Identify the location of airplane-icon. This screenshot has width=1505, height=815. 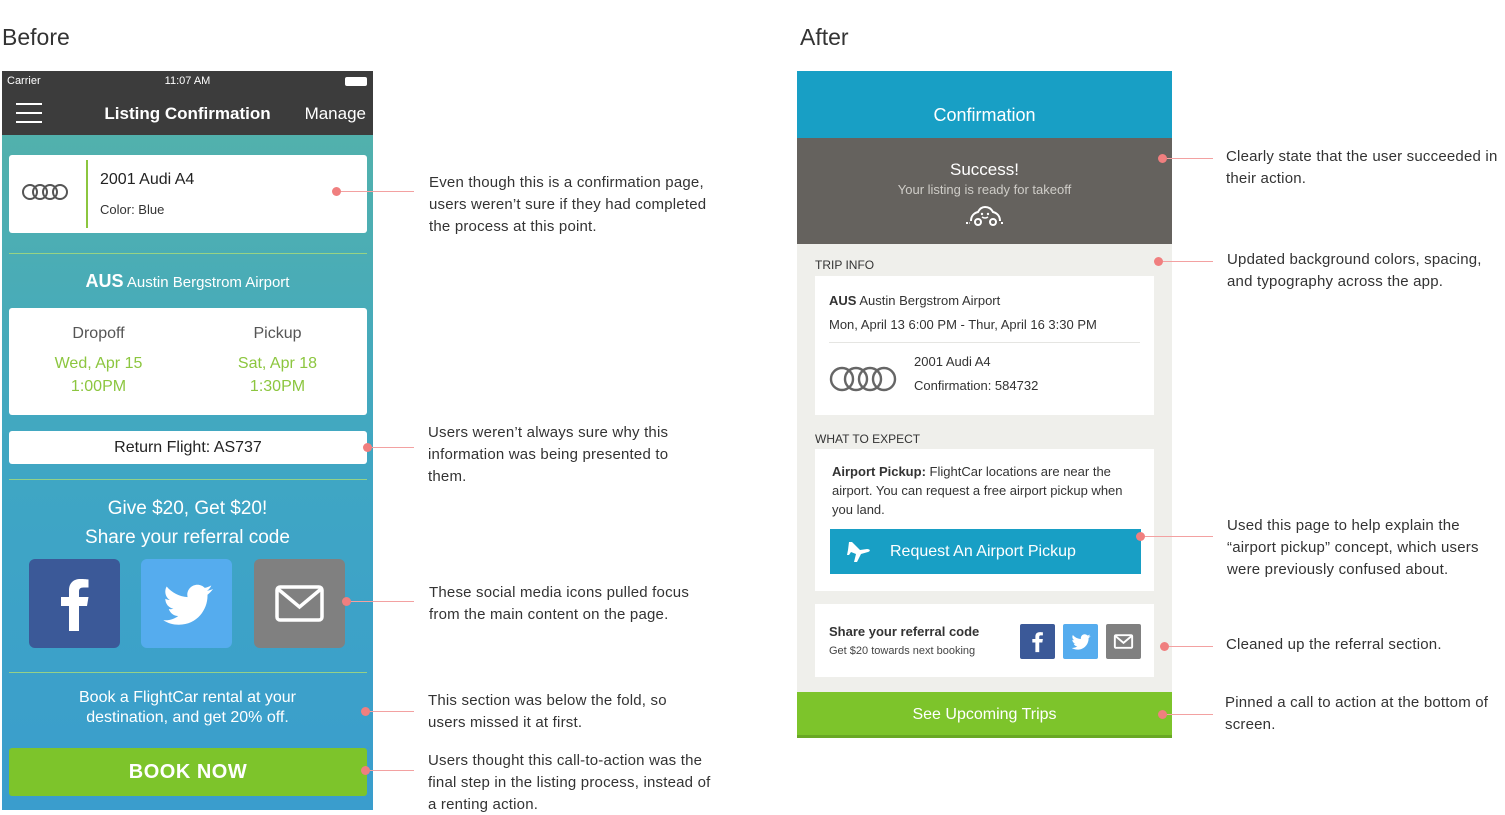
(858, 552).